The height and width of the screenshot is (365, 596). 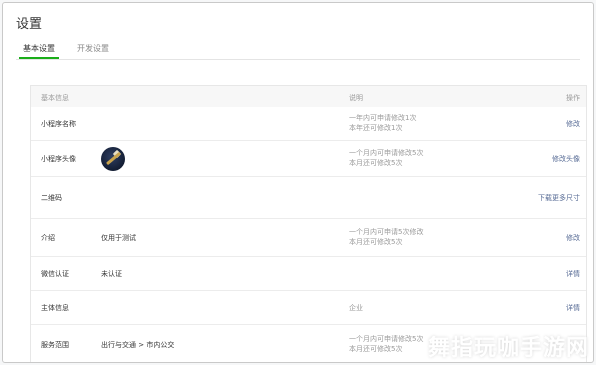 What do you see at coordinates (508, 348) in the screenshot?
I see `watermark: 舞指玩咖手游网` at bounding box center [508, 348].